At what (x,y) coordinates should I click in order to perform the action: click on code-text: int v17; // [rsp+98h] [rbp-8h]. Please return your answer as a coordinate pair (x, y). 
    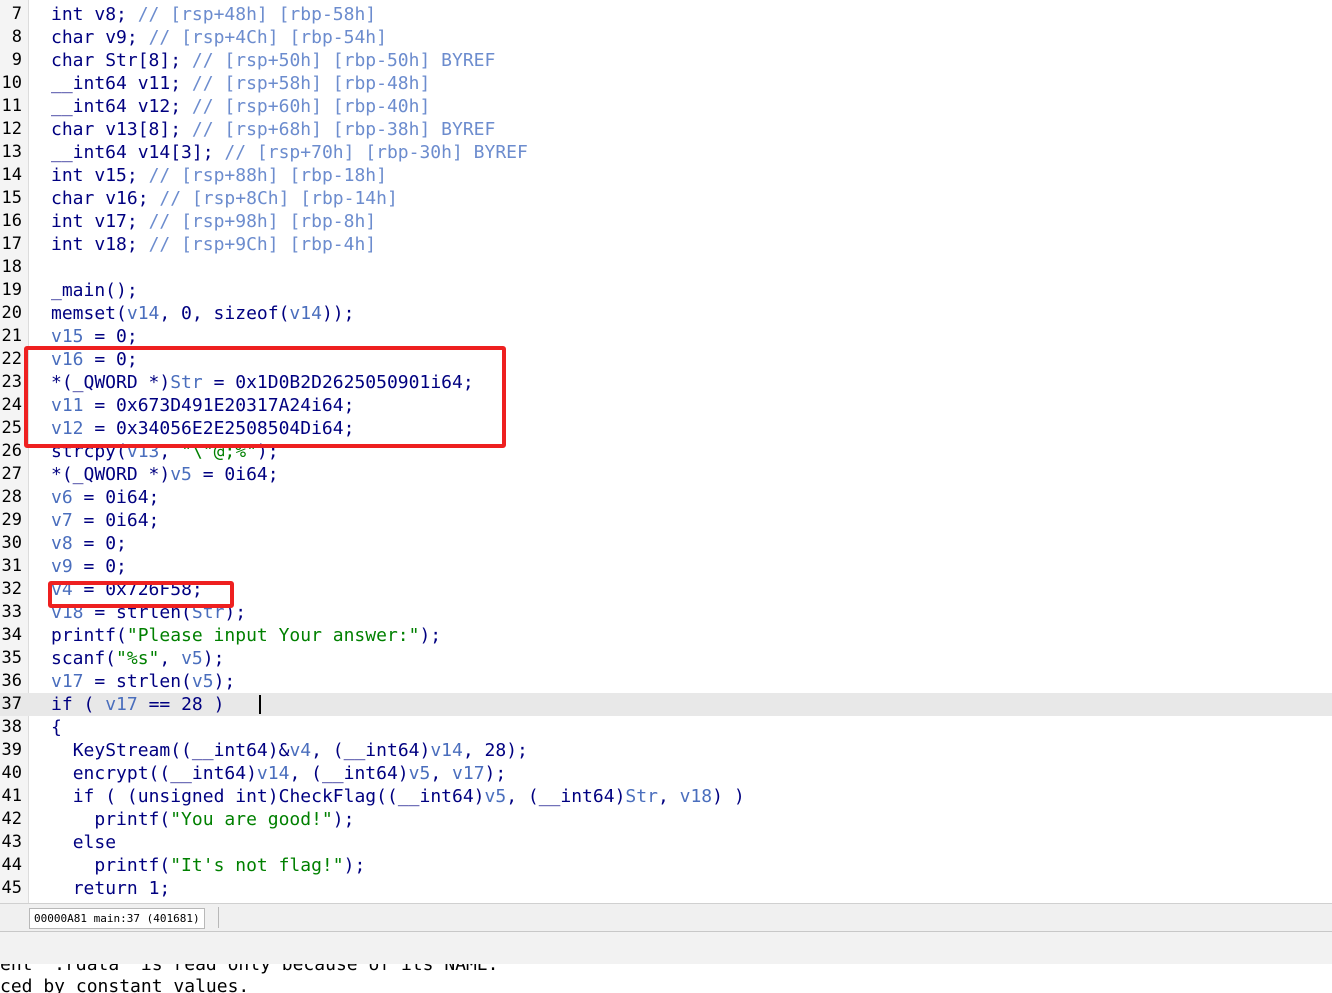
    Looking at the image, I should click on (213, 221).